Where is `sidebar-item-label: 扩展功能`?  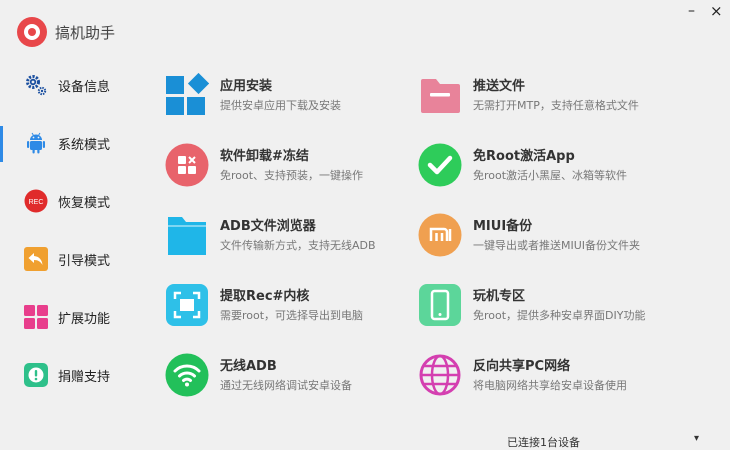 sidebar-item-label: 扩展功能 is located at coordinates (84, 319).